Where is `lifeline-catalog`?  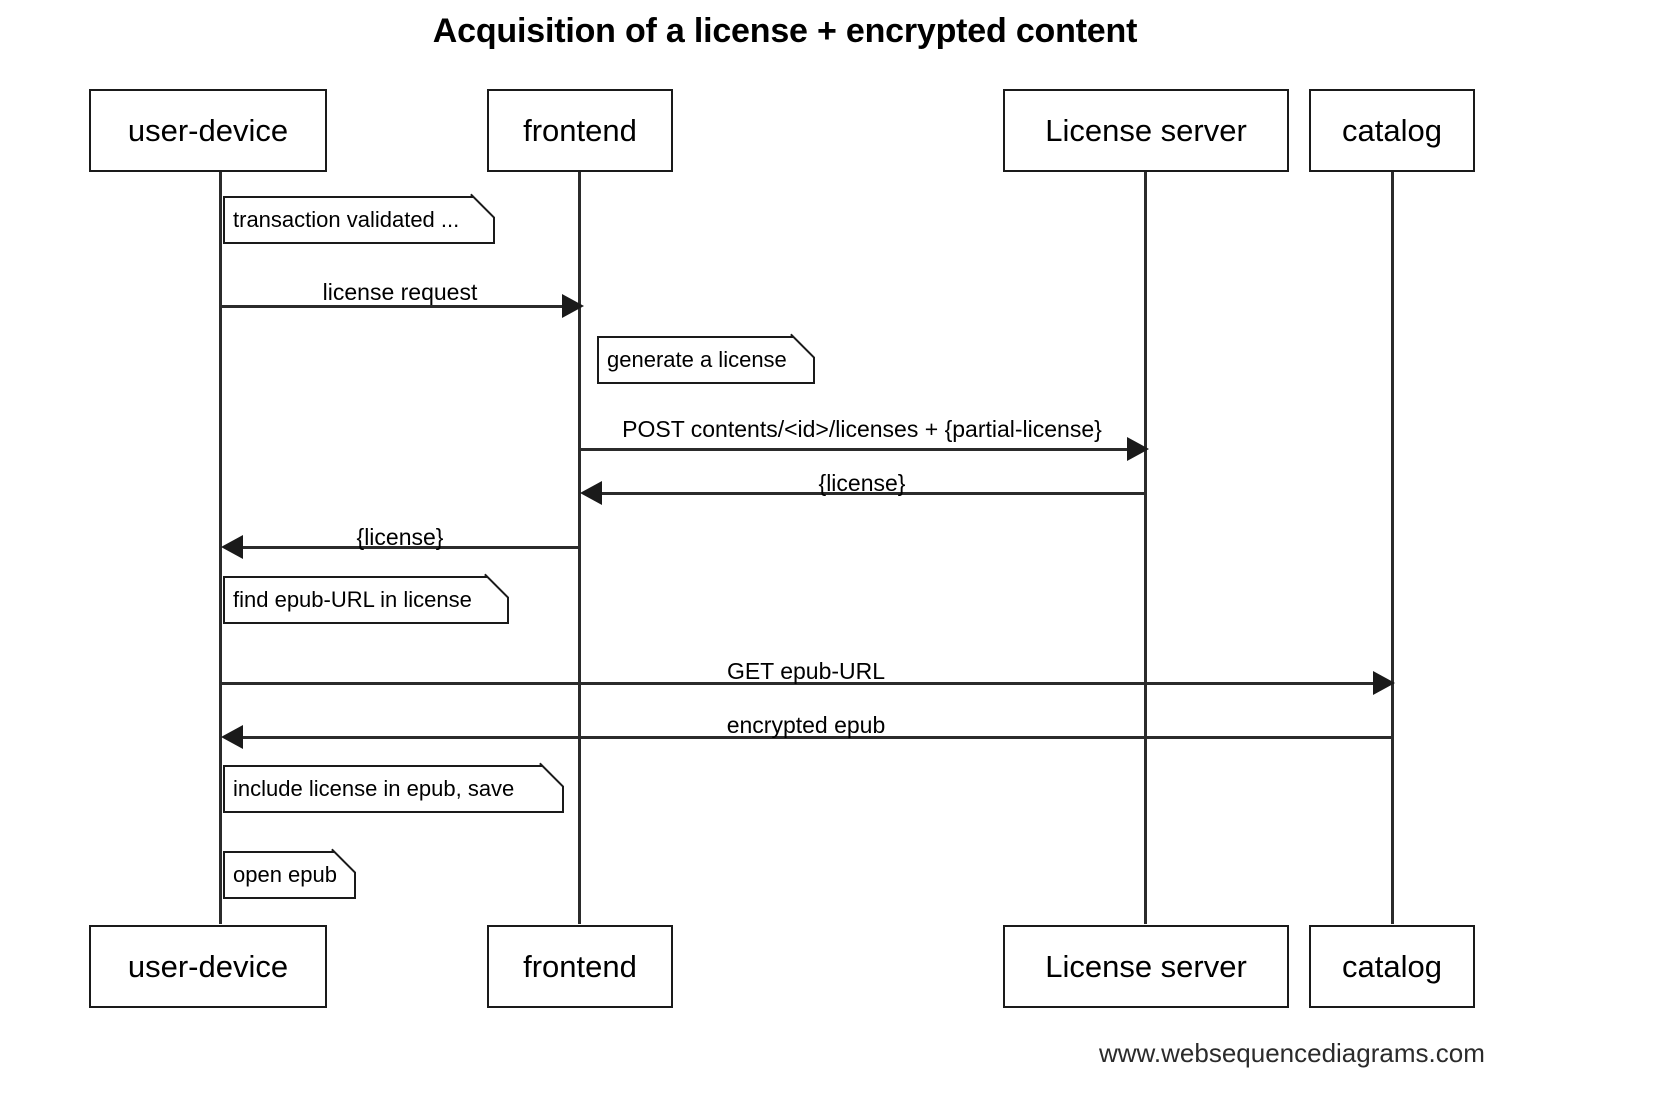 lifeline-catalog is located at coordinates (1392, 548).